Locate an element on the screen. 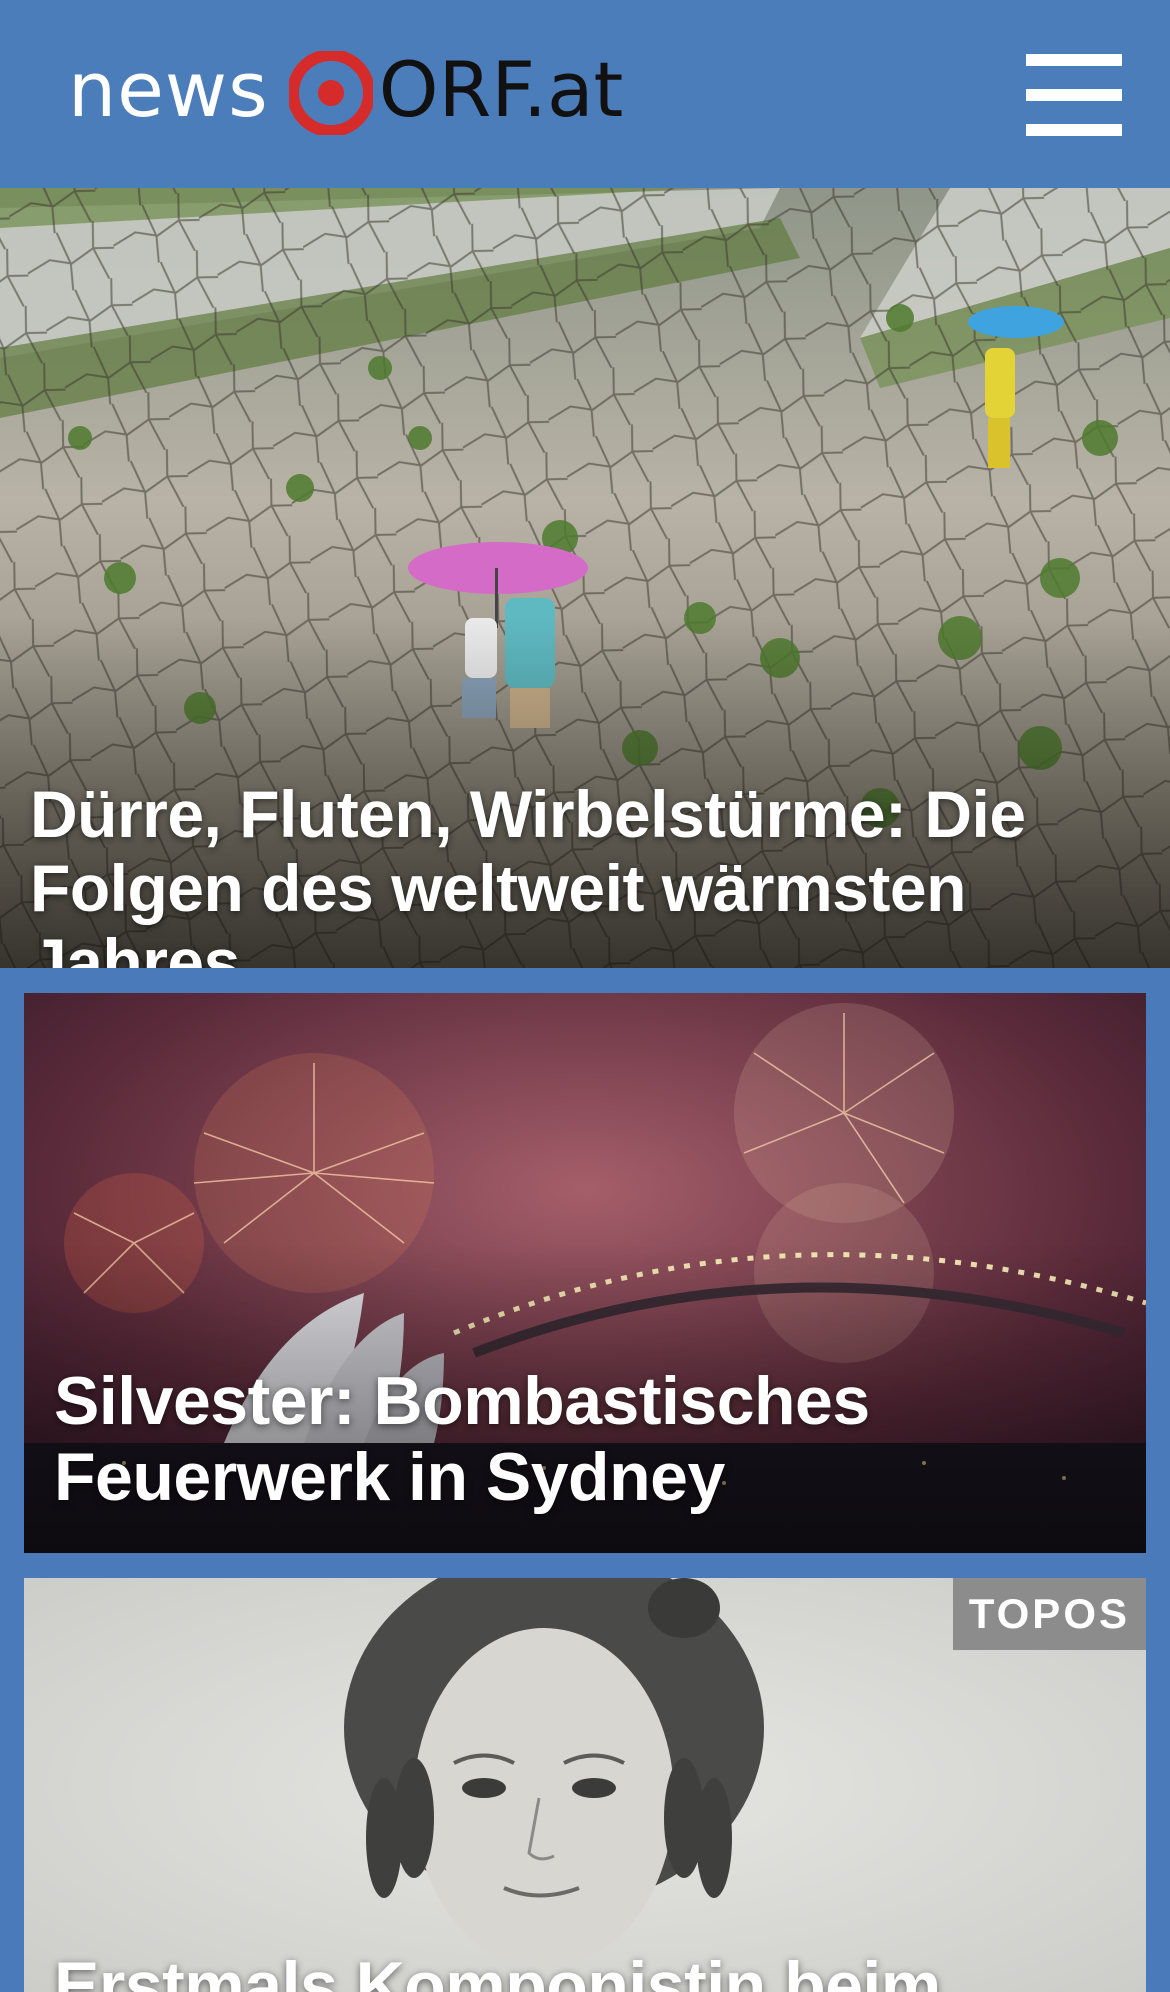 The height and width of the screenshot is (1992, 1170). site-header: news ORF.at is located at coordinates (585, 94).